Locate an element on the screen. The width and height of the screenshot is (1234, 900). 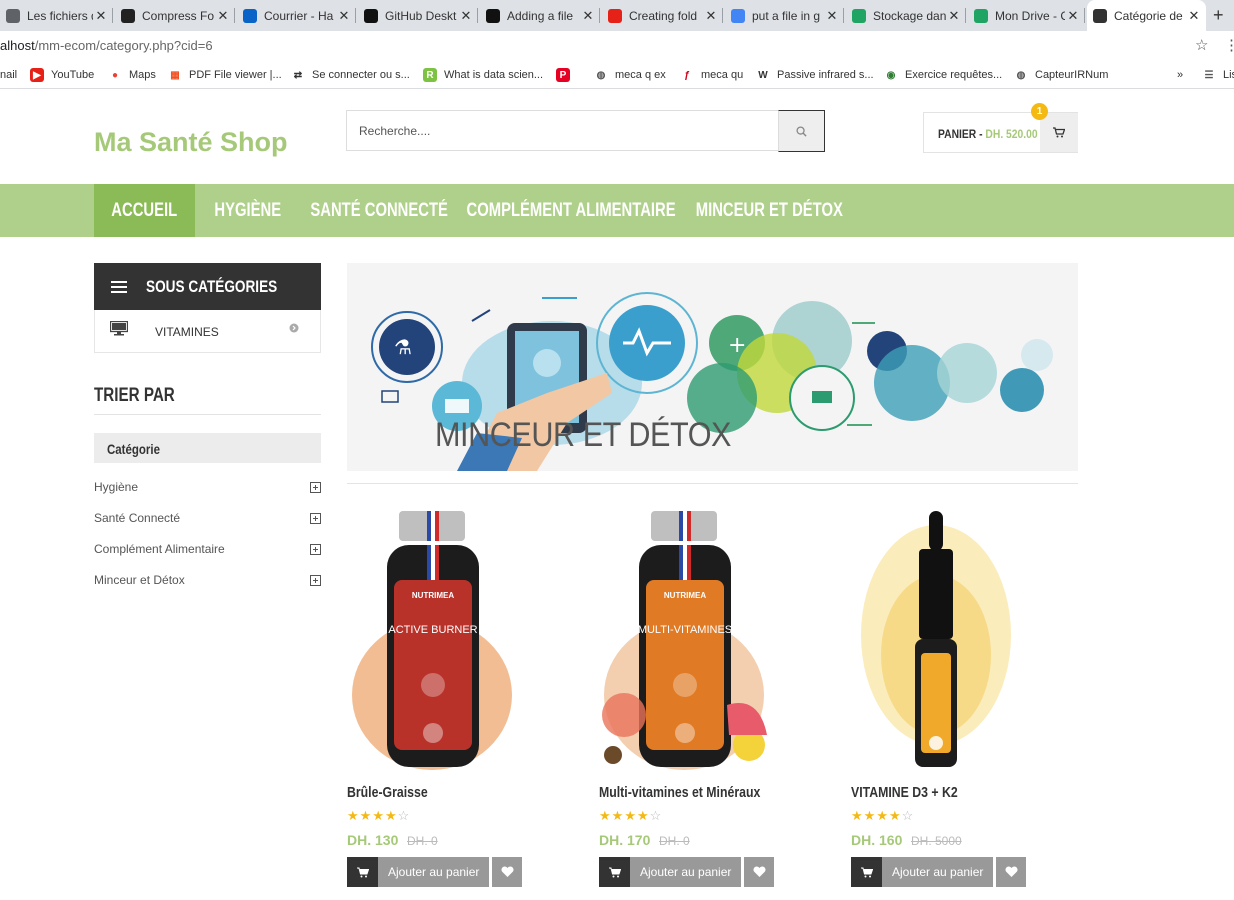
subcategory-item-vitamines: VITAMINES is located at coordinates (207, 331).